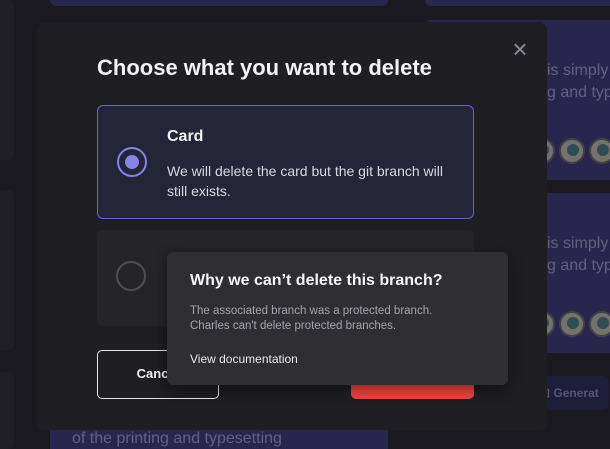 The image size is (610, 449). Describe the element at coordinates (244, 359) in the screenshot. I see `view-documentation-link: View documentation` at that location.